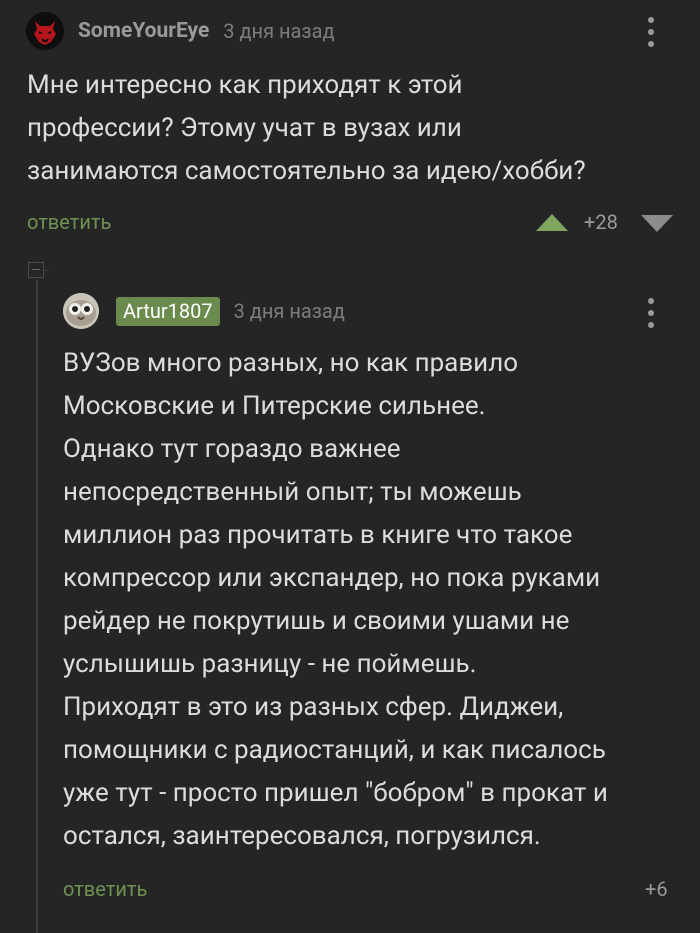 This screenshot has width=700, height=933. I want to click on arrow-down-icon, so click(657, 223).